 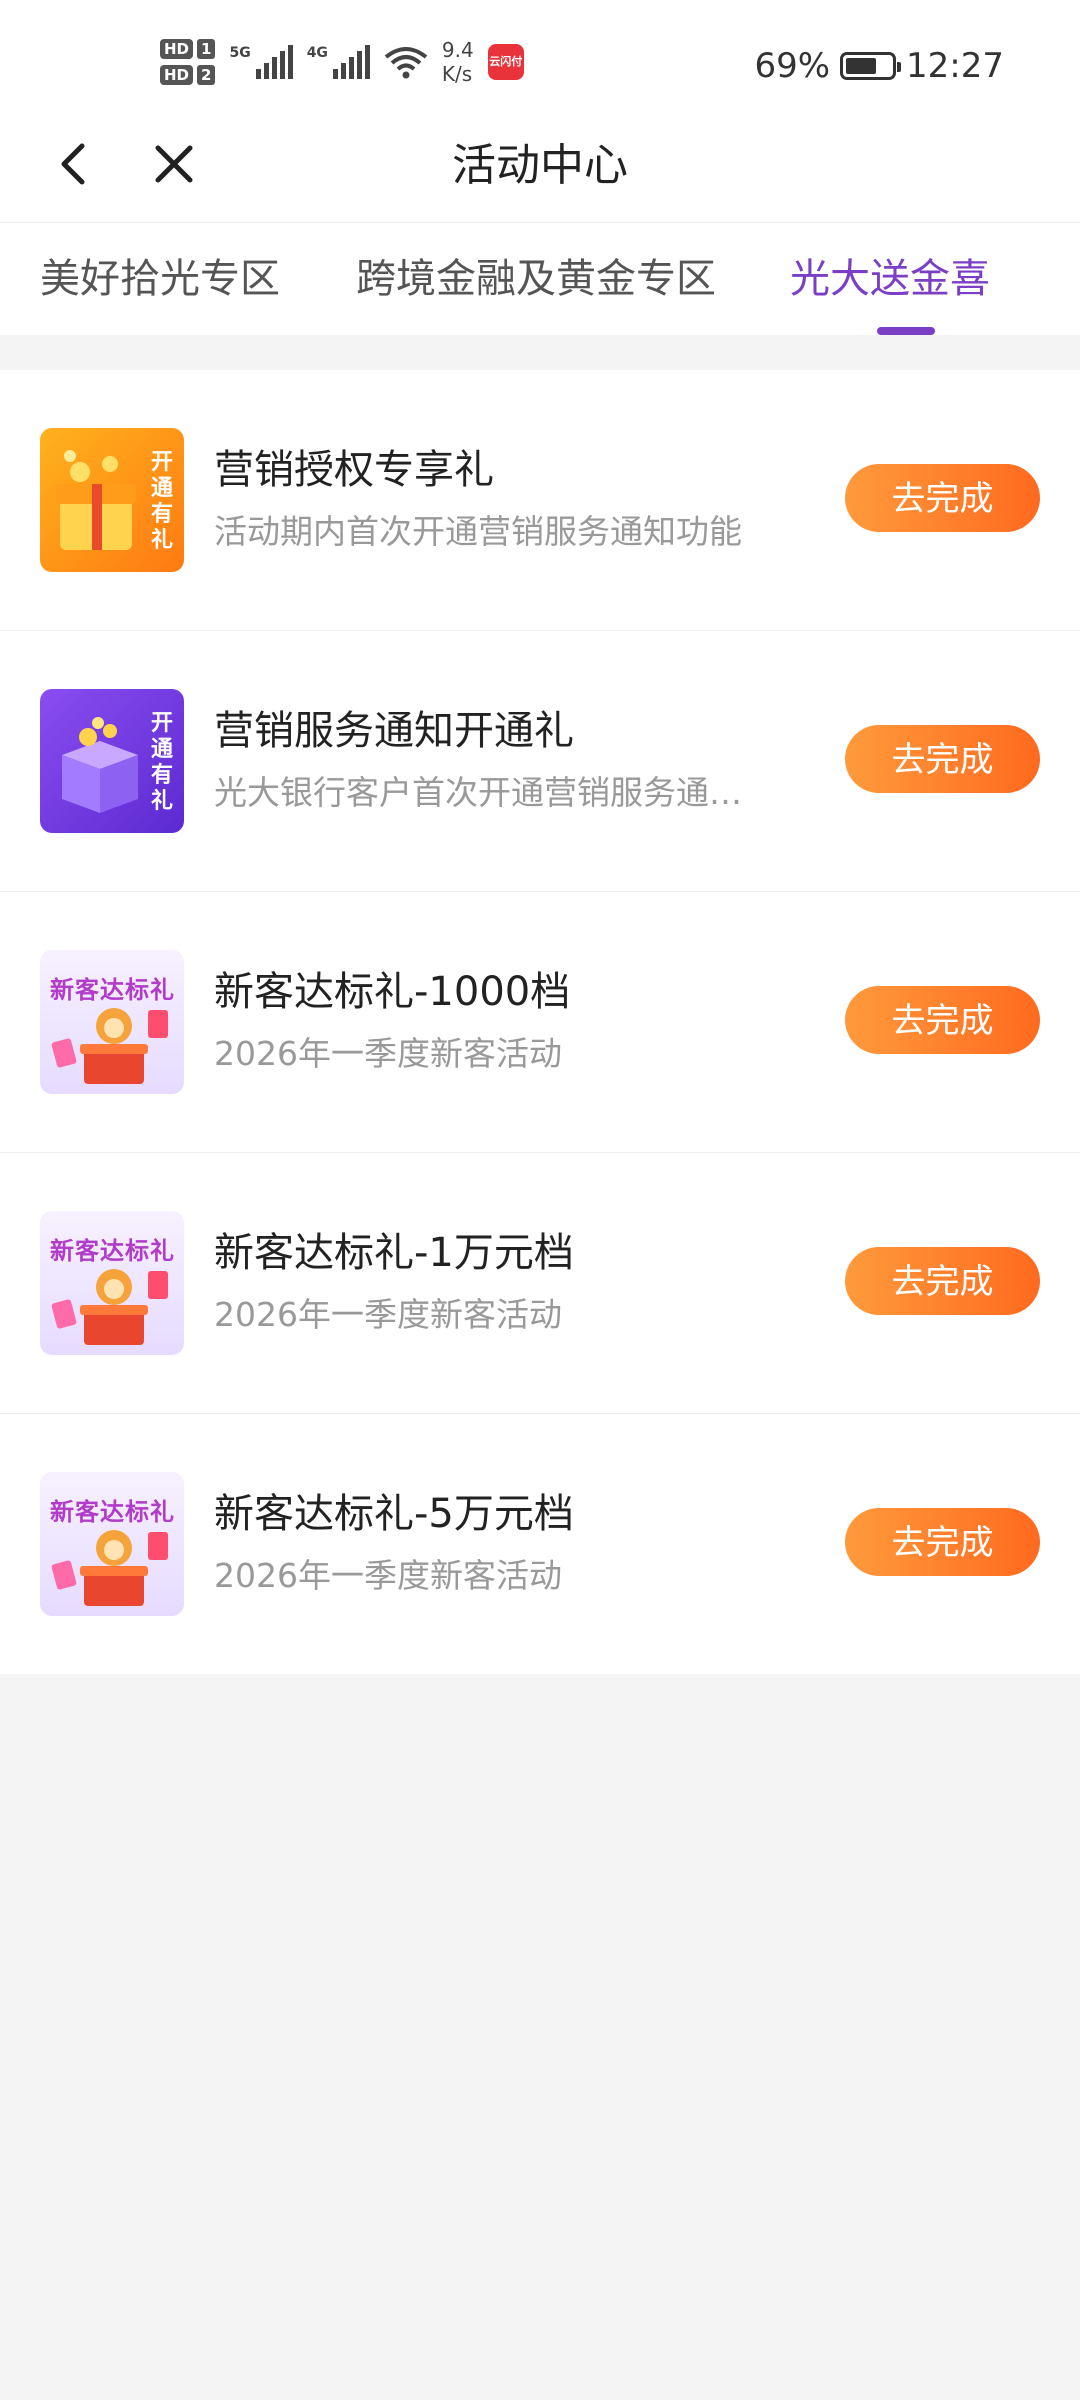 What do you see at coordinates (906, 331) in the screenshot?
I see `active-tab-indicator` at bounding box center [906, 331].